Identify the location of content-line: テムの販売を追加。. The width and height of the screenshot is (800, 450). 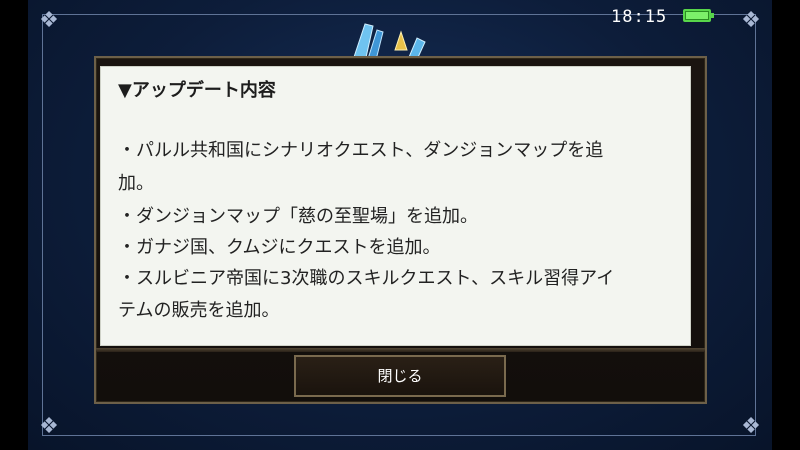
(199, 310).